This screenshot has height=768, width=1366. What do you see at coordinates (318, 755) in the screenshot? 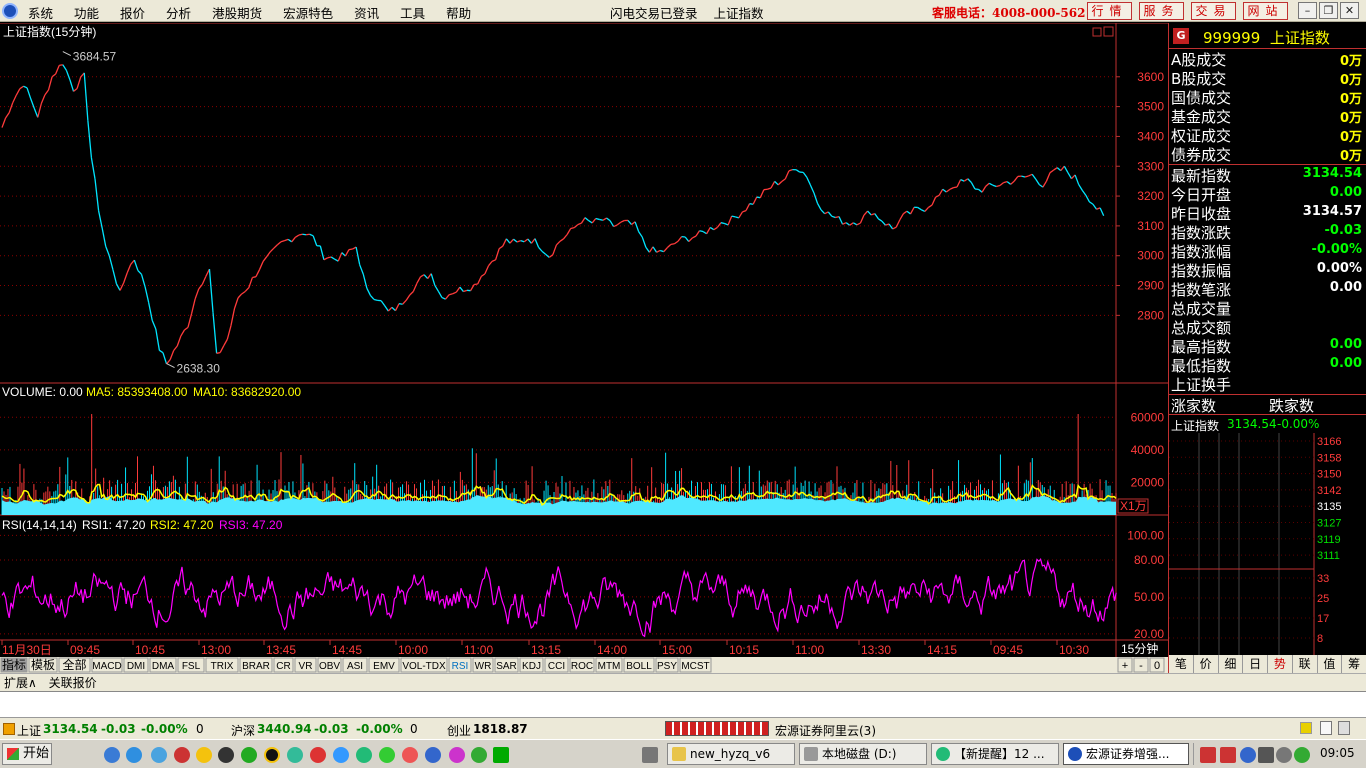
I see `video-icon` at bounding box center [318, 755].